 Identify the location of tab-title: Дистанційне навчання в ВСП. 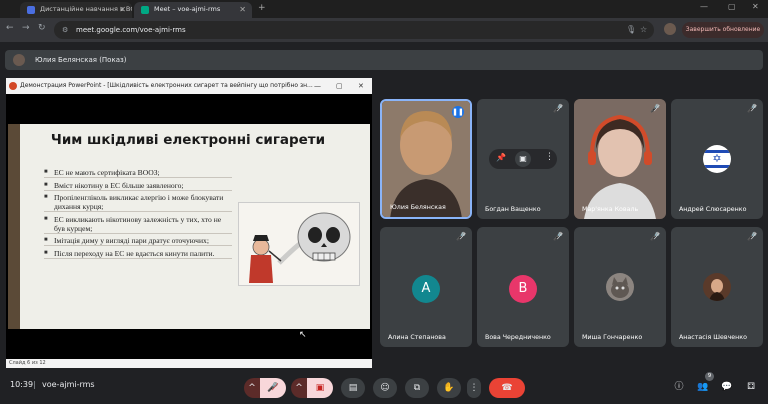
(86, 9).